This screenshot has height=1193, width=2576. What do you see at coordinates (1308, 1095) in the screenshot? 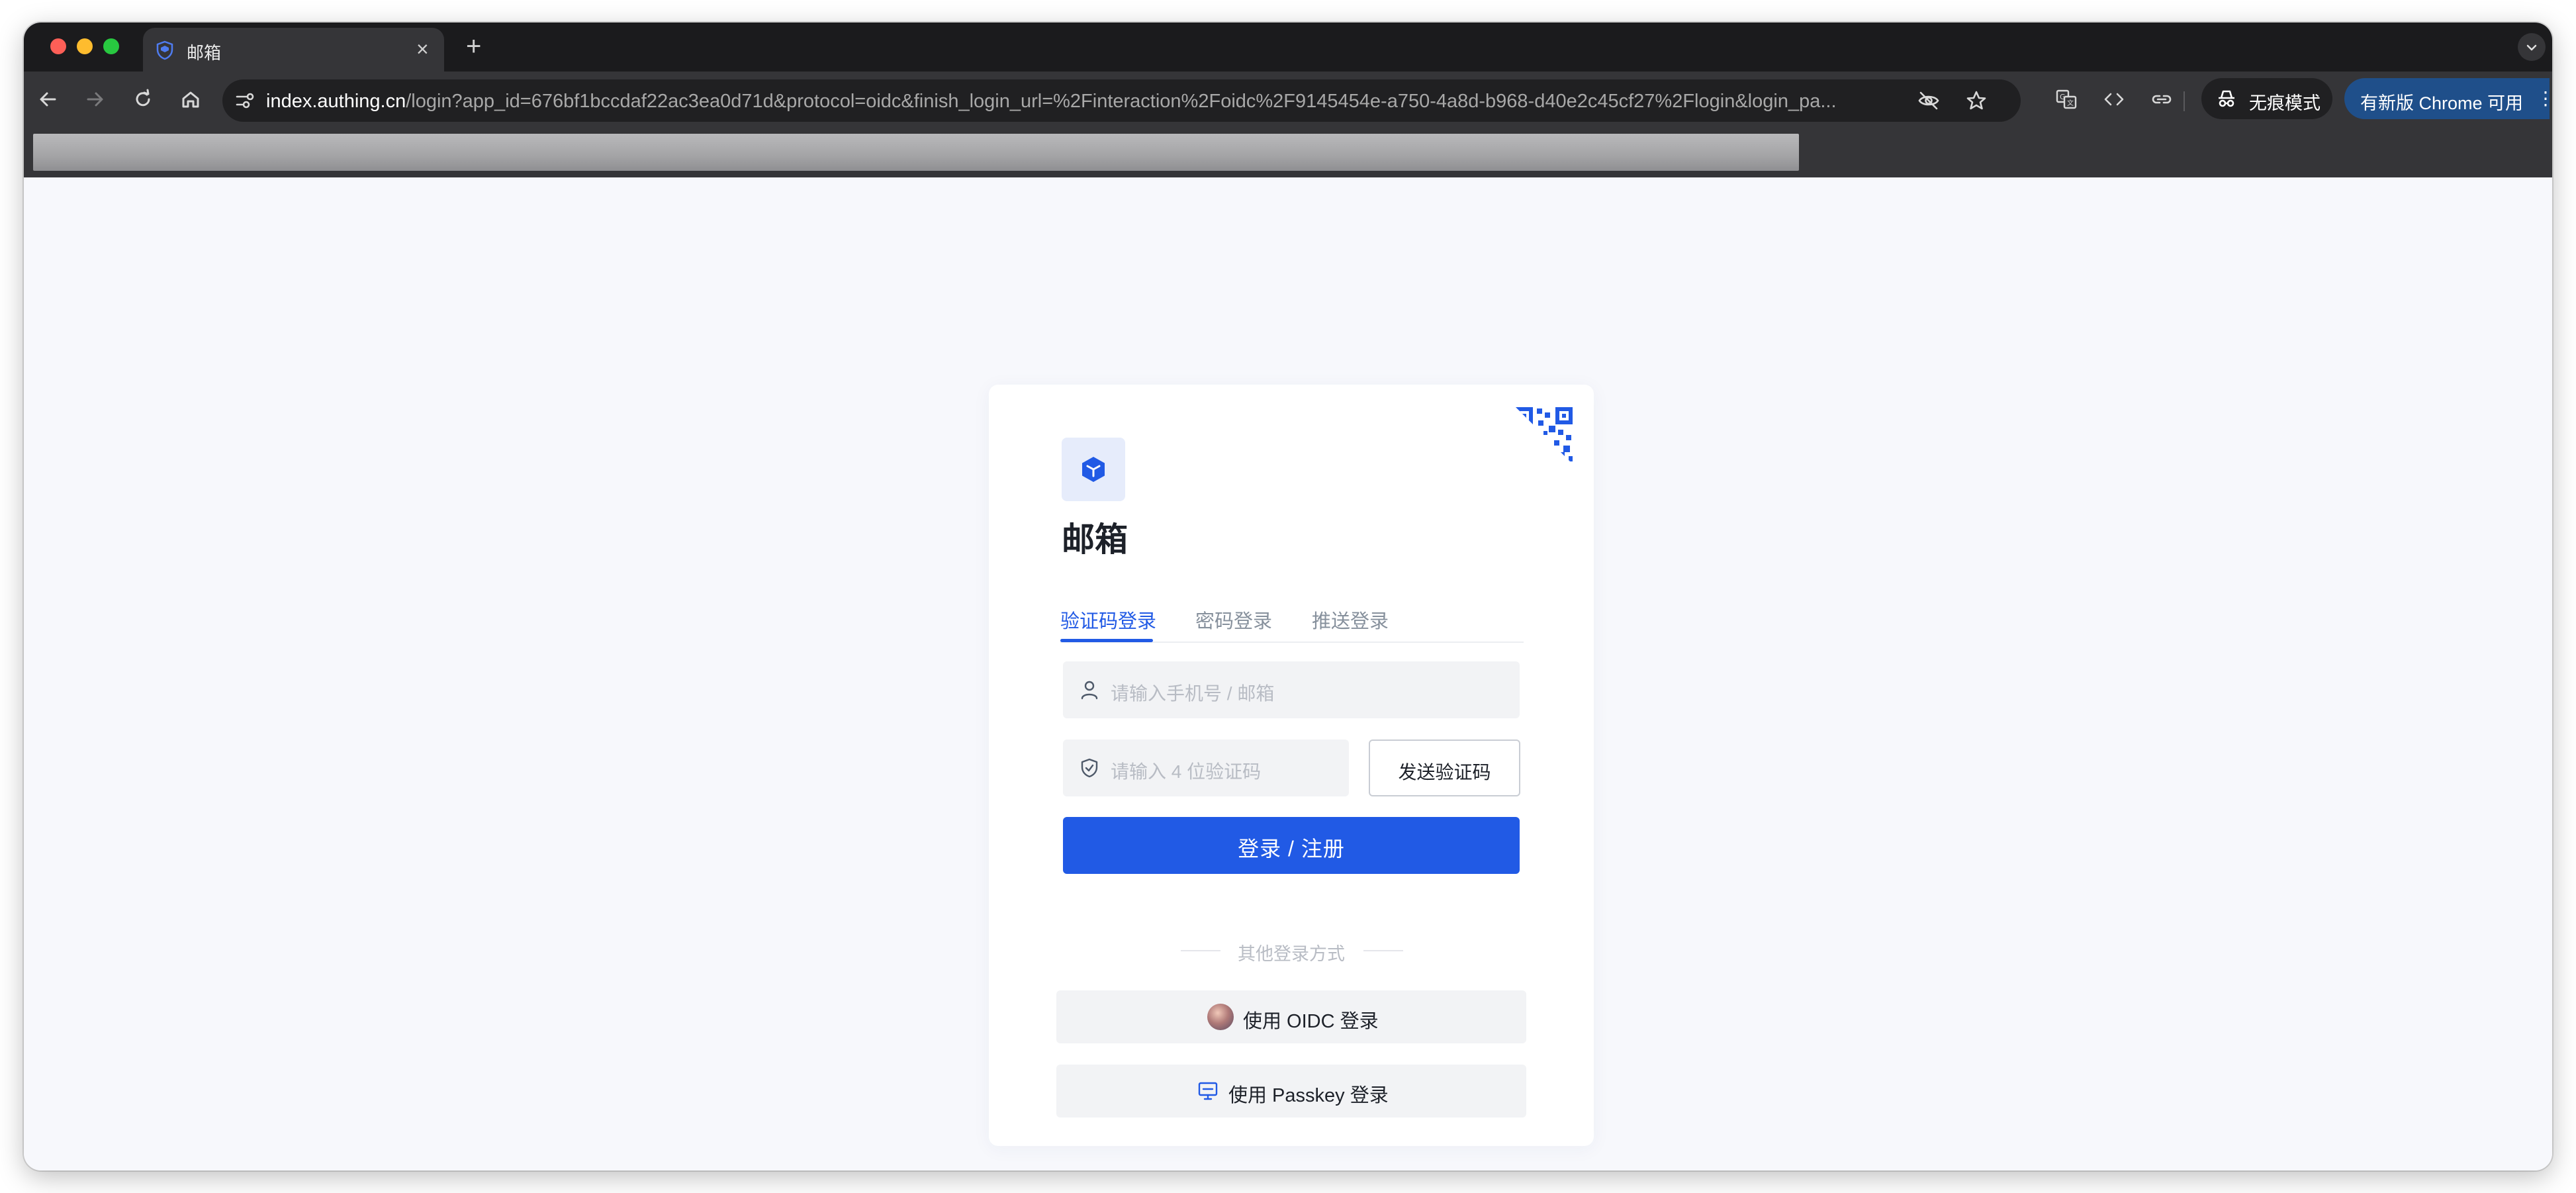
I see `passkey-label: 使用 Passkey 登录` at bounding box center [1308, 1095].